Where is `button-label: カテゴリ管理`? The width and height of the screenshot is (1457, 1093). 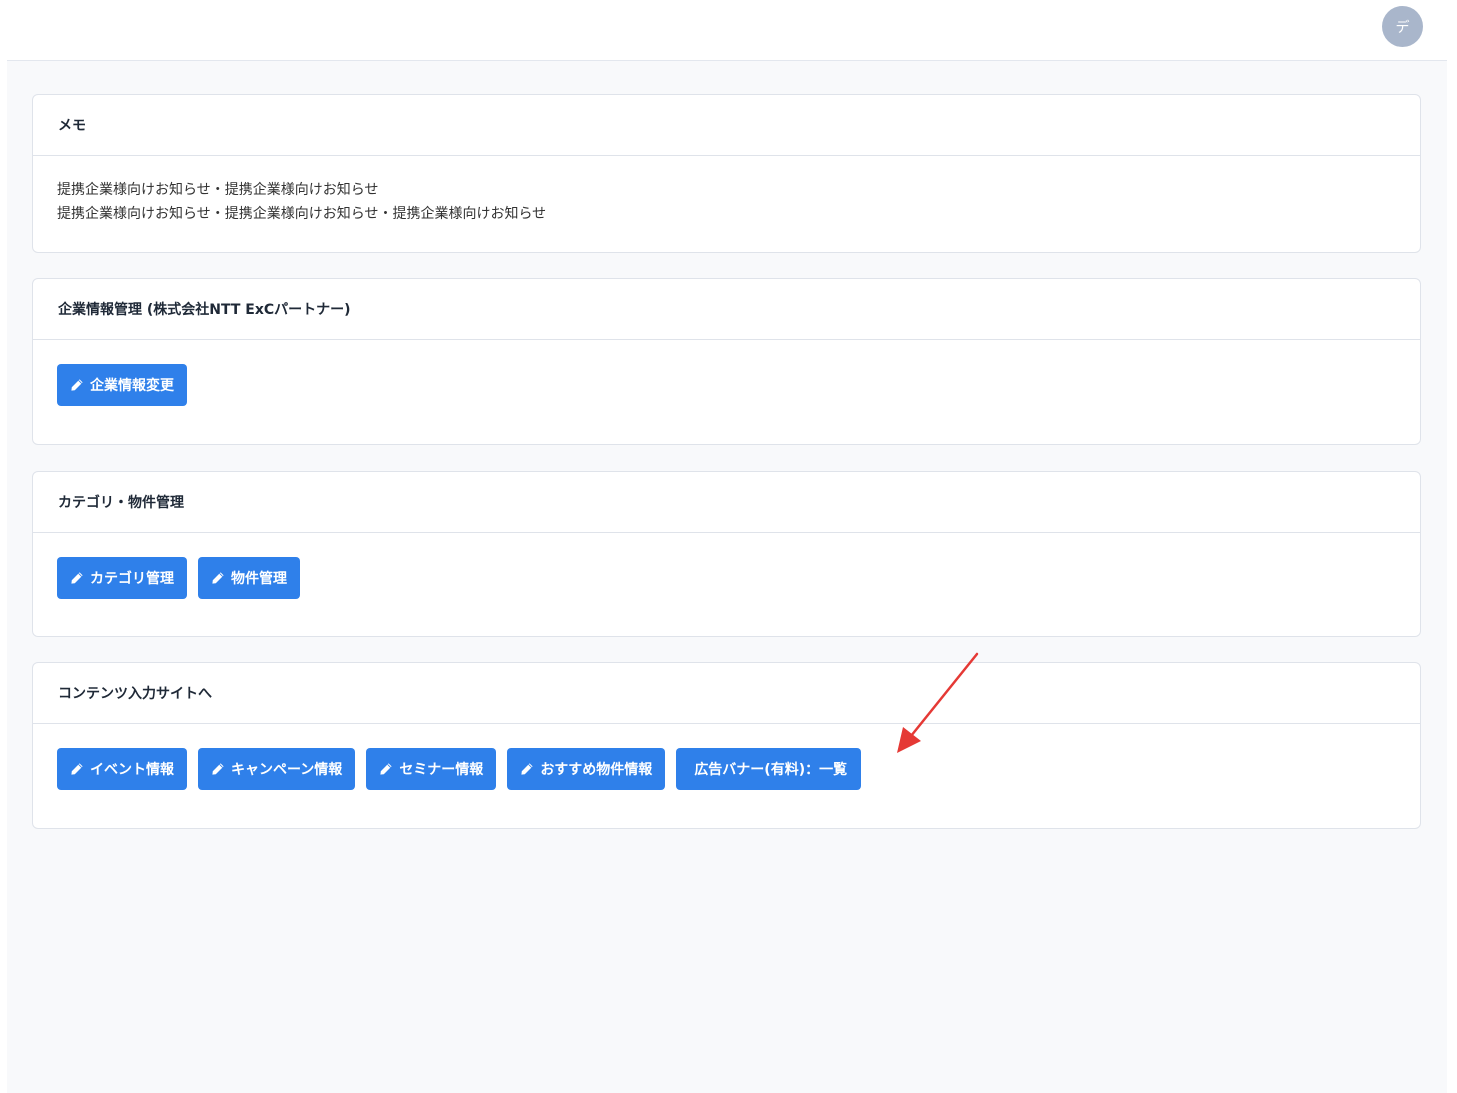
button-label: カテゴリ管理 is located at coordinates (132, 579).